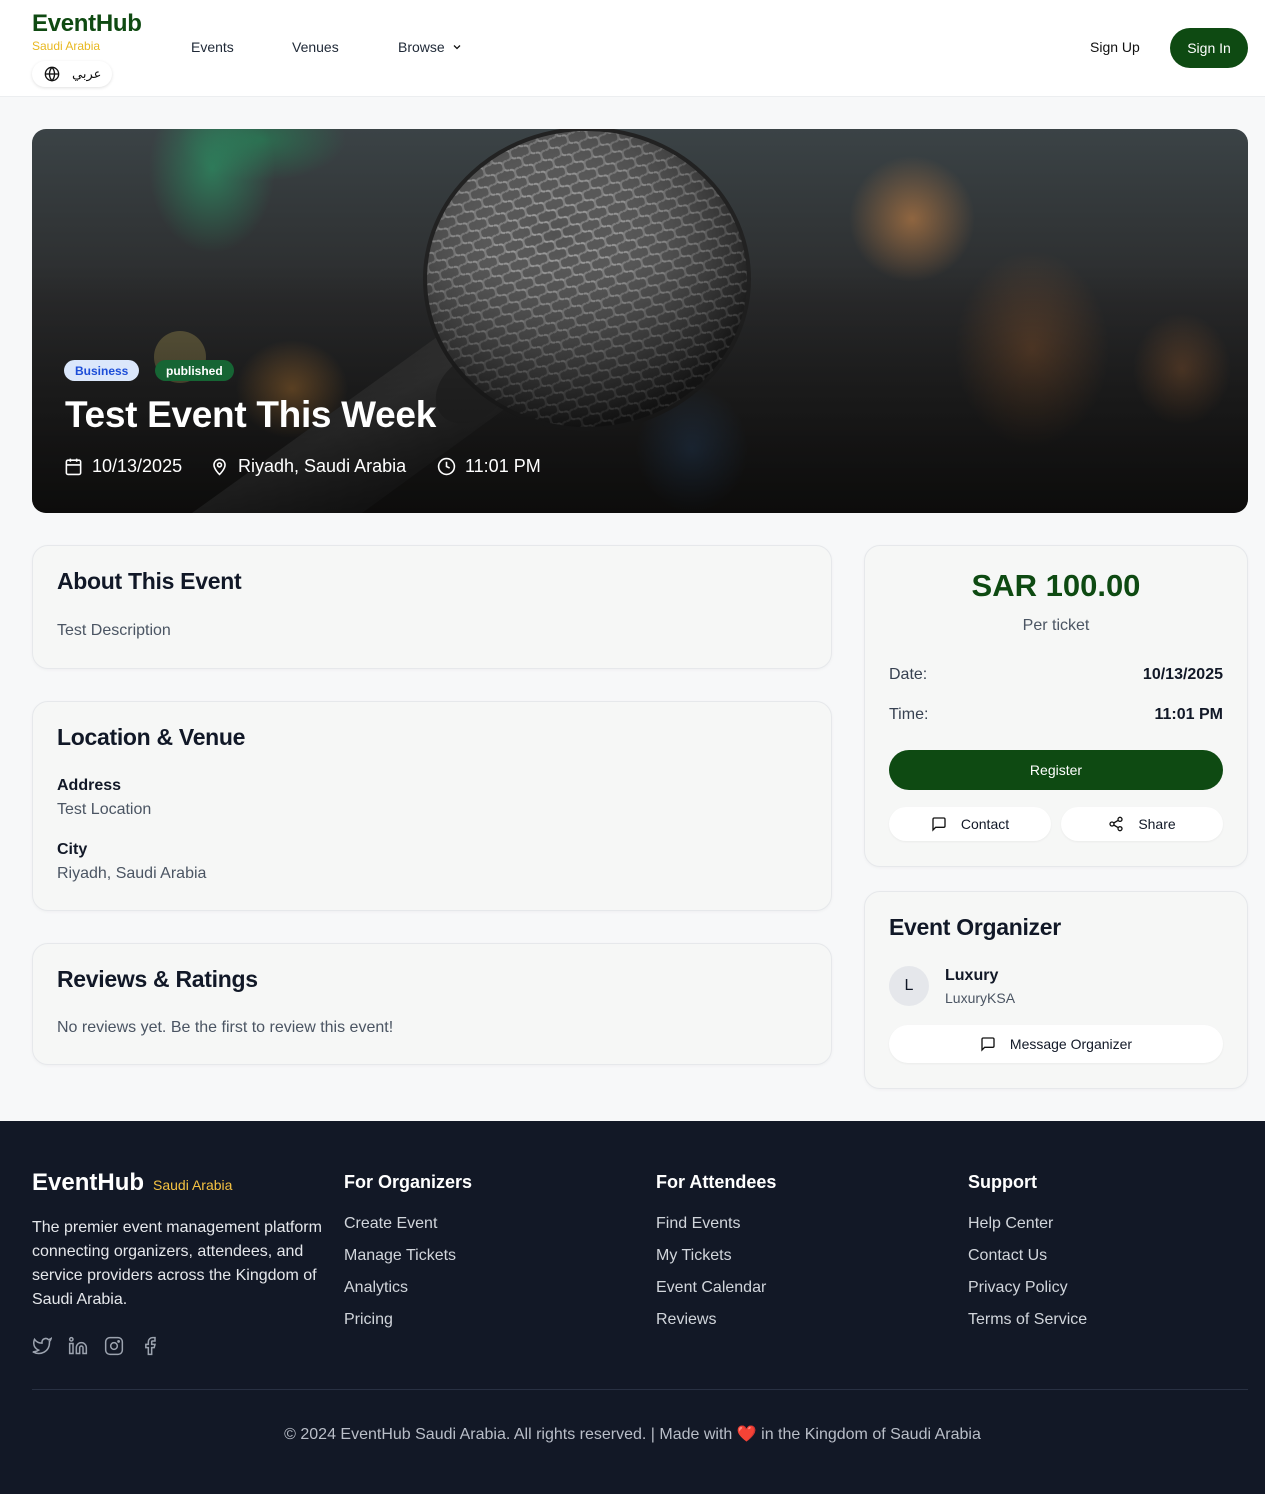 The height and width of the screenshot is (1494, 1265). I want to click on footer-link-contact-us: Contact Us, so click(1027, 1261).